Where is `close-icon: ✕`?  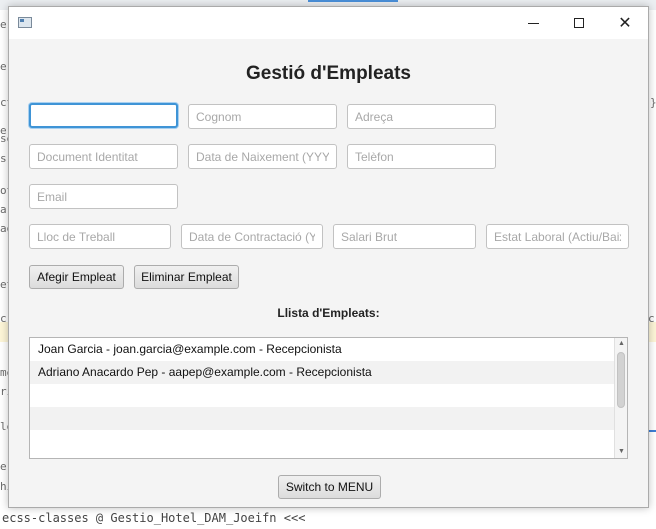
close-icon: ✕ is located at coordinates (625, 23).